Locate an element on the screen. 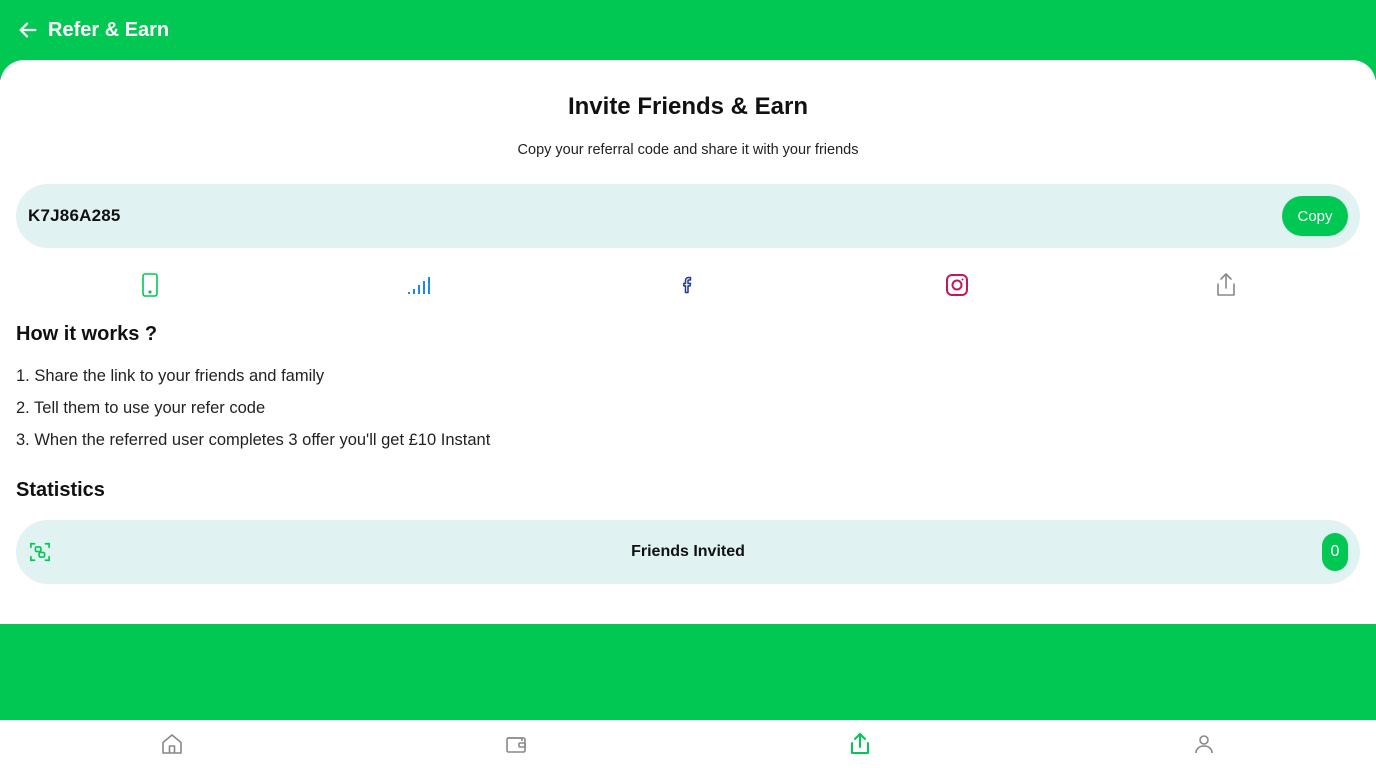 This screenshot has width=1376, height=768. phone-icon is located at coordinates (150, 285).